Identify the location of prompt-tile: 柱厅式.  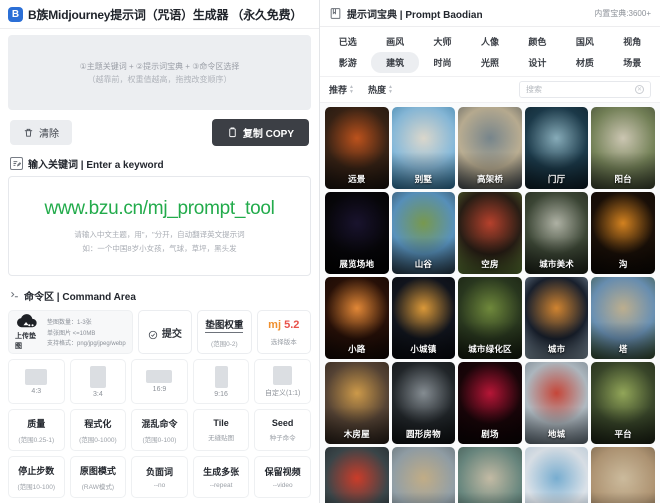
(623, 475).